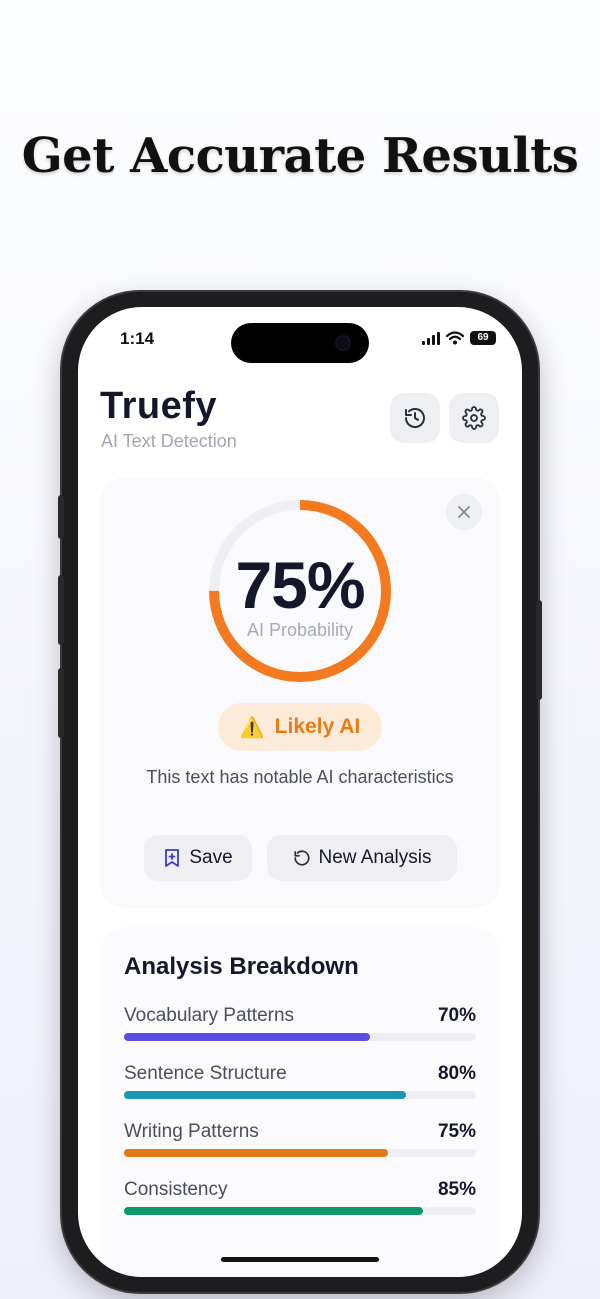 This screenshot has height=1299, width=600. What do you see at coordinates (317, 726) in the screenshot?
I see `verdict-text: Likely AI` at bounding box center [317, 726].